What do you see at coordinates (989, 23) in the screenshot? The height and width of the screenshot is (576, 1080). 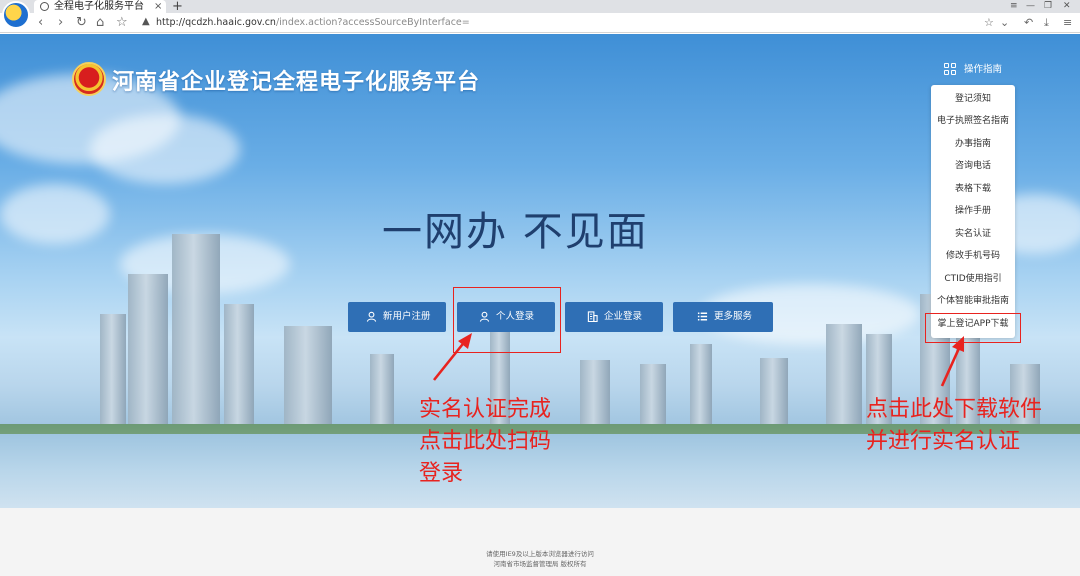 I see `star-icon: ☆` at bounding box center [989, 23].